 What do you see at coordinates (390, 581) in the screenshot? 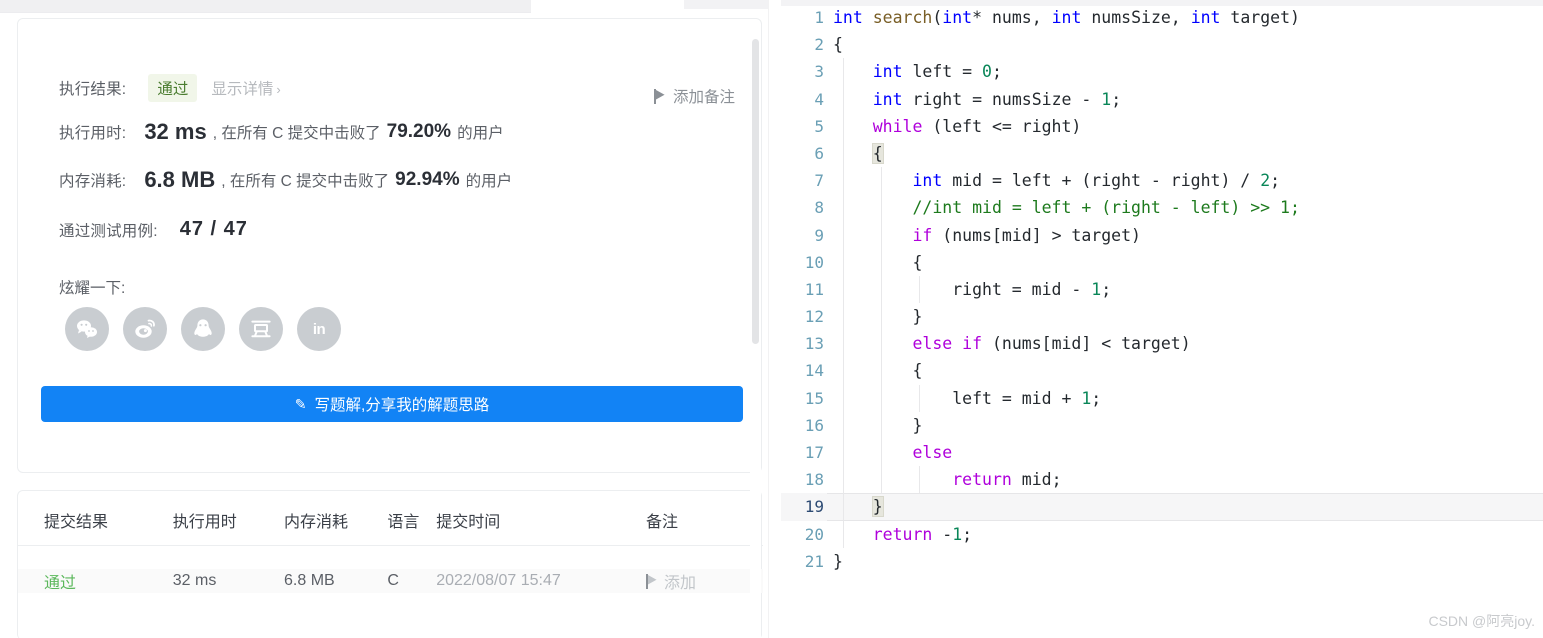
I see `table-row: 通过 32 ms 6.8 MB C 2022/08/07 15:47 添加` at bounding box center [390, 581].